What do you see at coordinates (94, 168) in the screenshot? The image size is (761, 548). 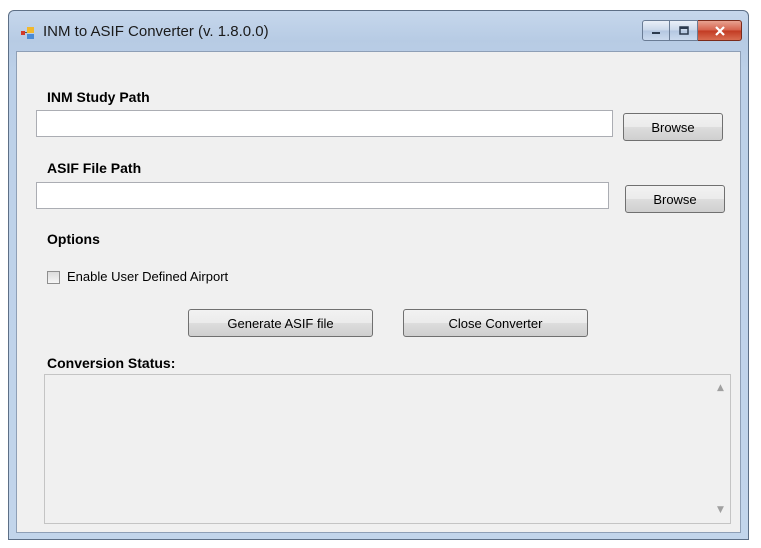 I see `asif-file-path-label: ASIF File Path` at bounding box center [94, 168].